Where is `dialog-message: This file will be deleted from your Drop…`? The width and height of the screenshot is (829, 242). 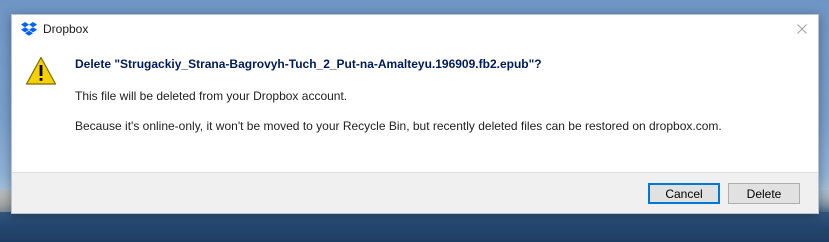 dialog-message: This file will be deleted from your Drop… is located at coordinates (211, 96).